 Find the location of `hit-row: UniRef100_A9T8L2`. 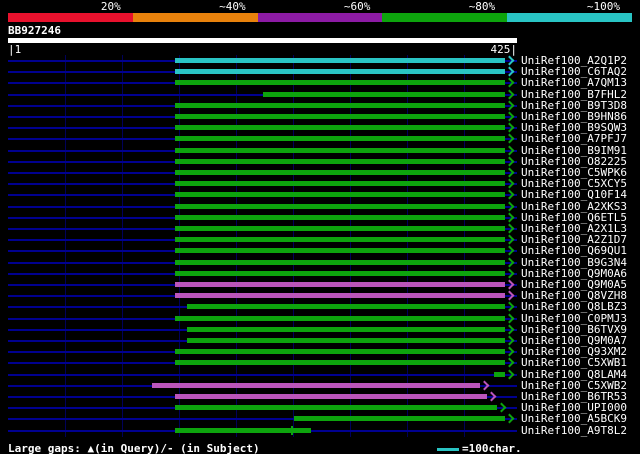

hit-row: UniRef100_A9T8L2 is located at coordinates (320, 430).